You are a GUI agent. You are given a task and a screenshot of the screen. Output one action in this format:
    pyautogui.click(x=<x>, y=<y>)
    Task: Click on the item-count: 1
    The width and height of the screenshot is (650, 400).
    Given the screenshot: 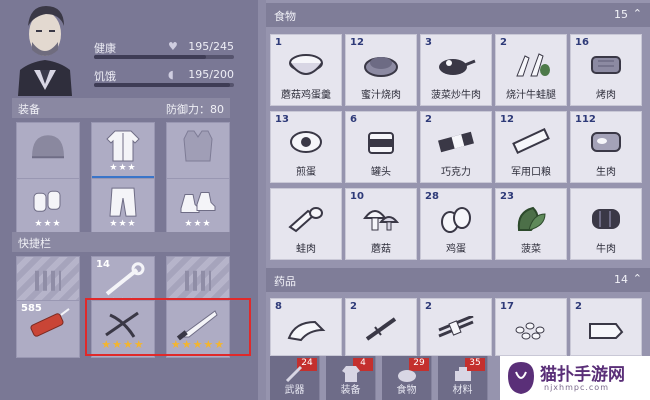 What is the action you would take?
    pyautogui.click(x=278, y=42)
    